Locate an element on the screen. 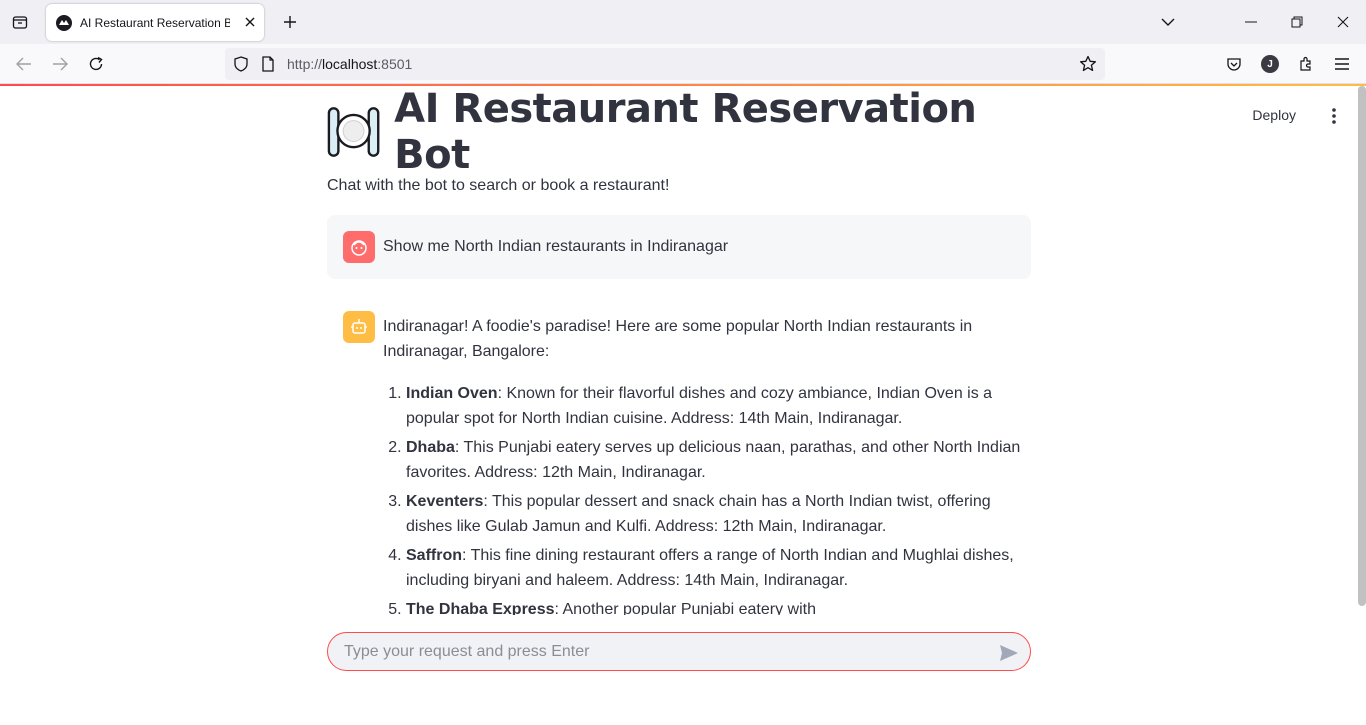 This screenshot has height=725, width=1366. forward-icon is located at coordinates (60, 64).